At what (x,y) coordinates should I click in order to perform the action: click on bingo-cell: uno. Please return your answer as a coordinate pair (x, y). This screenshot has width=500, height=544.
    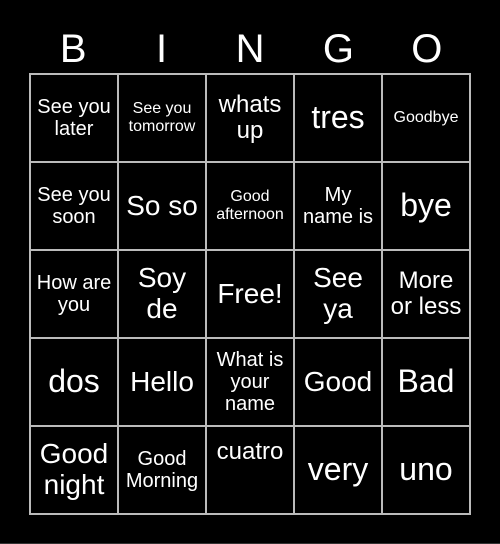
    Looking at the image, I should click on (426, 470).